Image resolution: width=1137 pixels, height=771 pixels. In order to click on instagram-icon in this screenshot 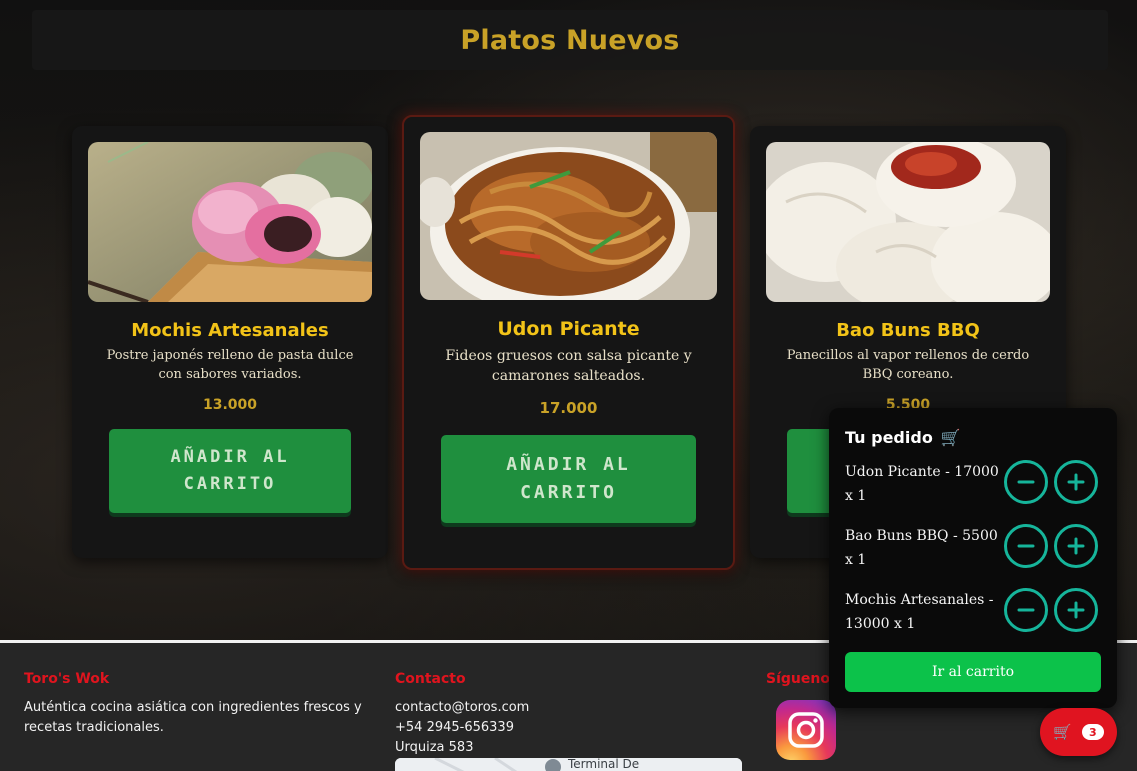, I will do `click(806, 730)`.